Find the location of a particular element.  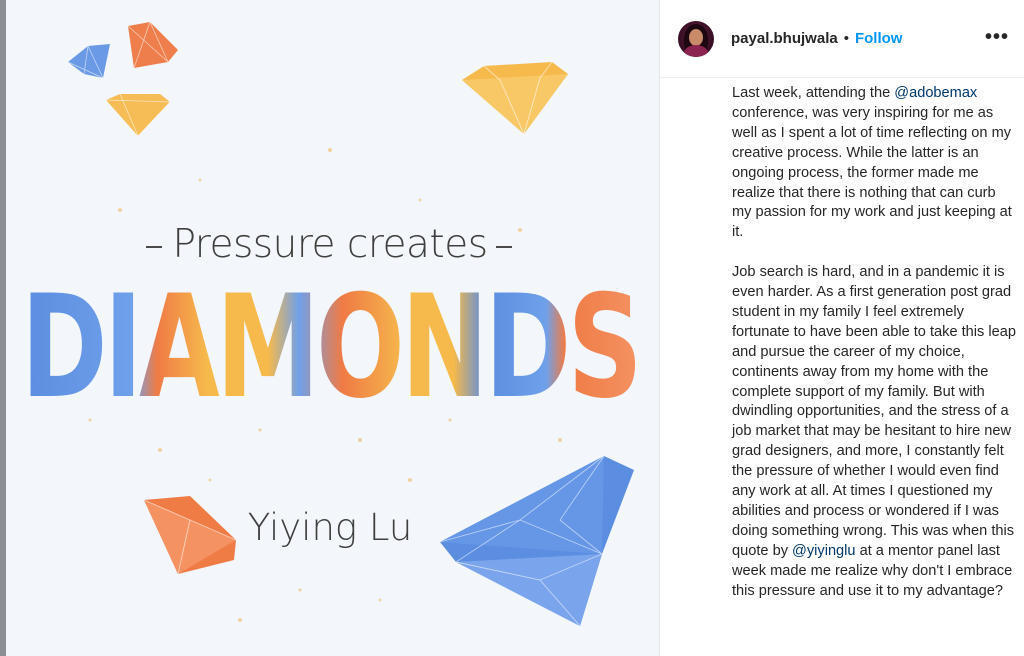

quote-line-1: Pressure creates is located at coordinates (330, 244).